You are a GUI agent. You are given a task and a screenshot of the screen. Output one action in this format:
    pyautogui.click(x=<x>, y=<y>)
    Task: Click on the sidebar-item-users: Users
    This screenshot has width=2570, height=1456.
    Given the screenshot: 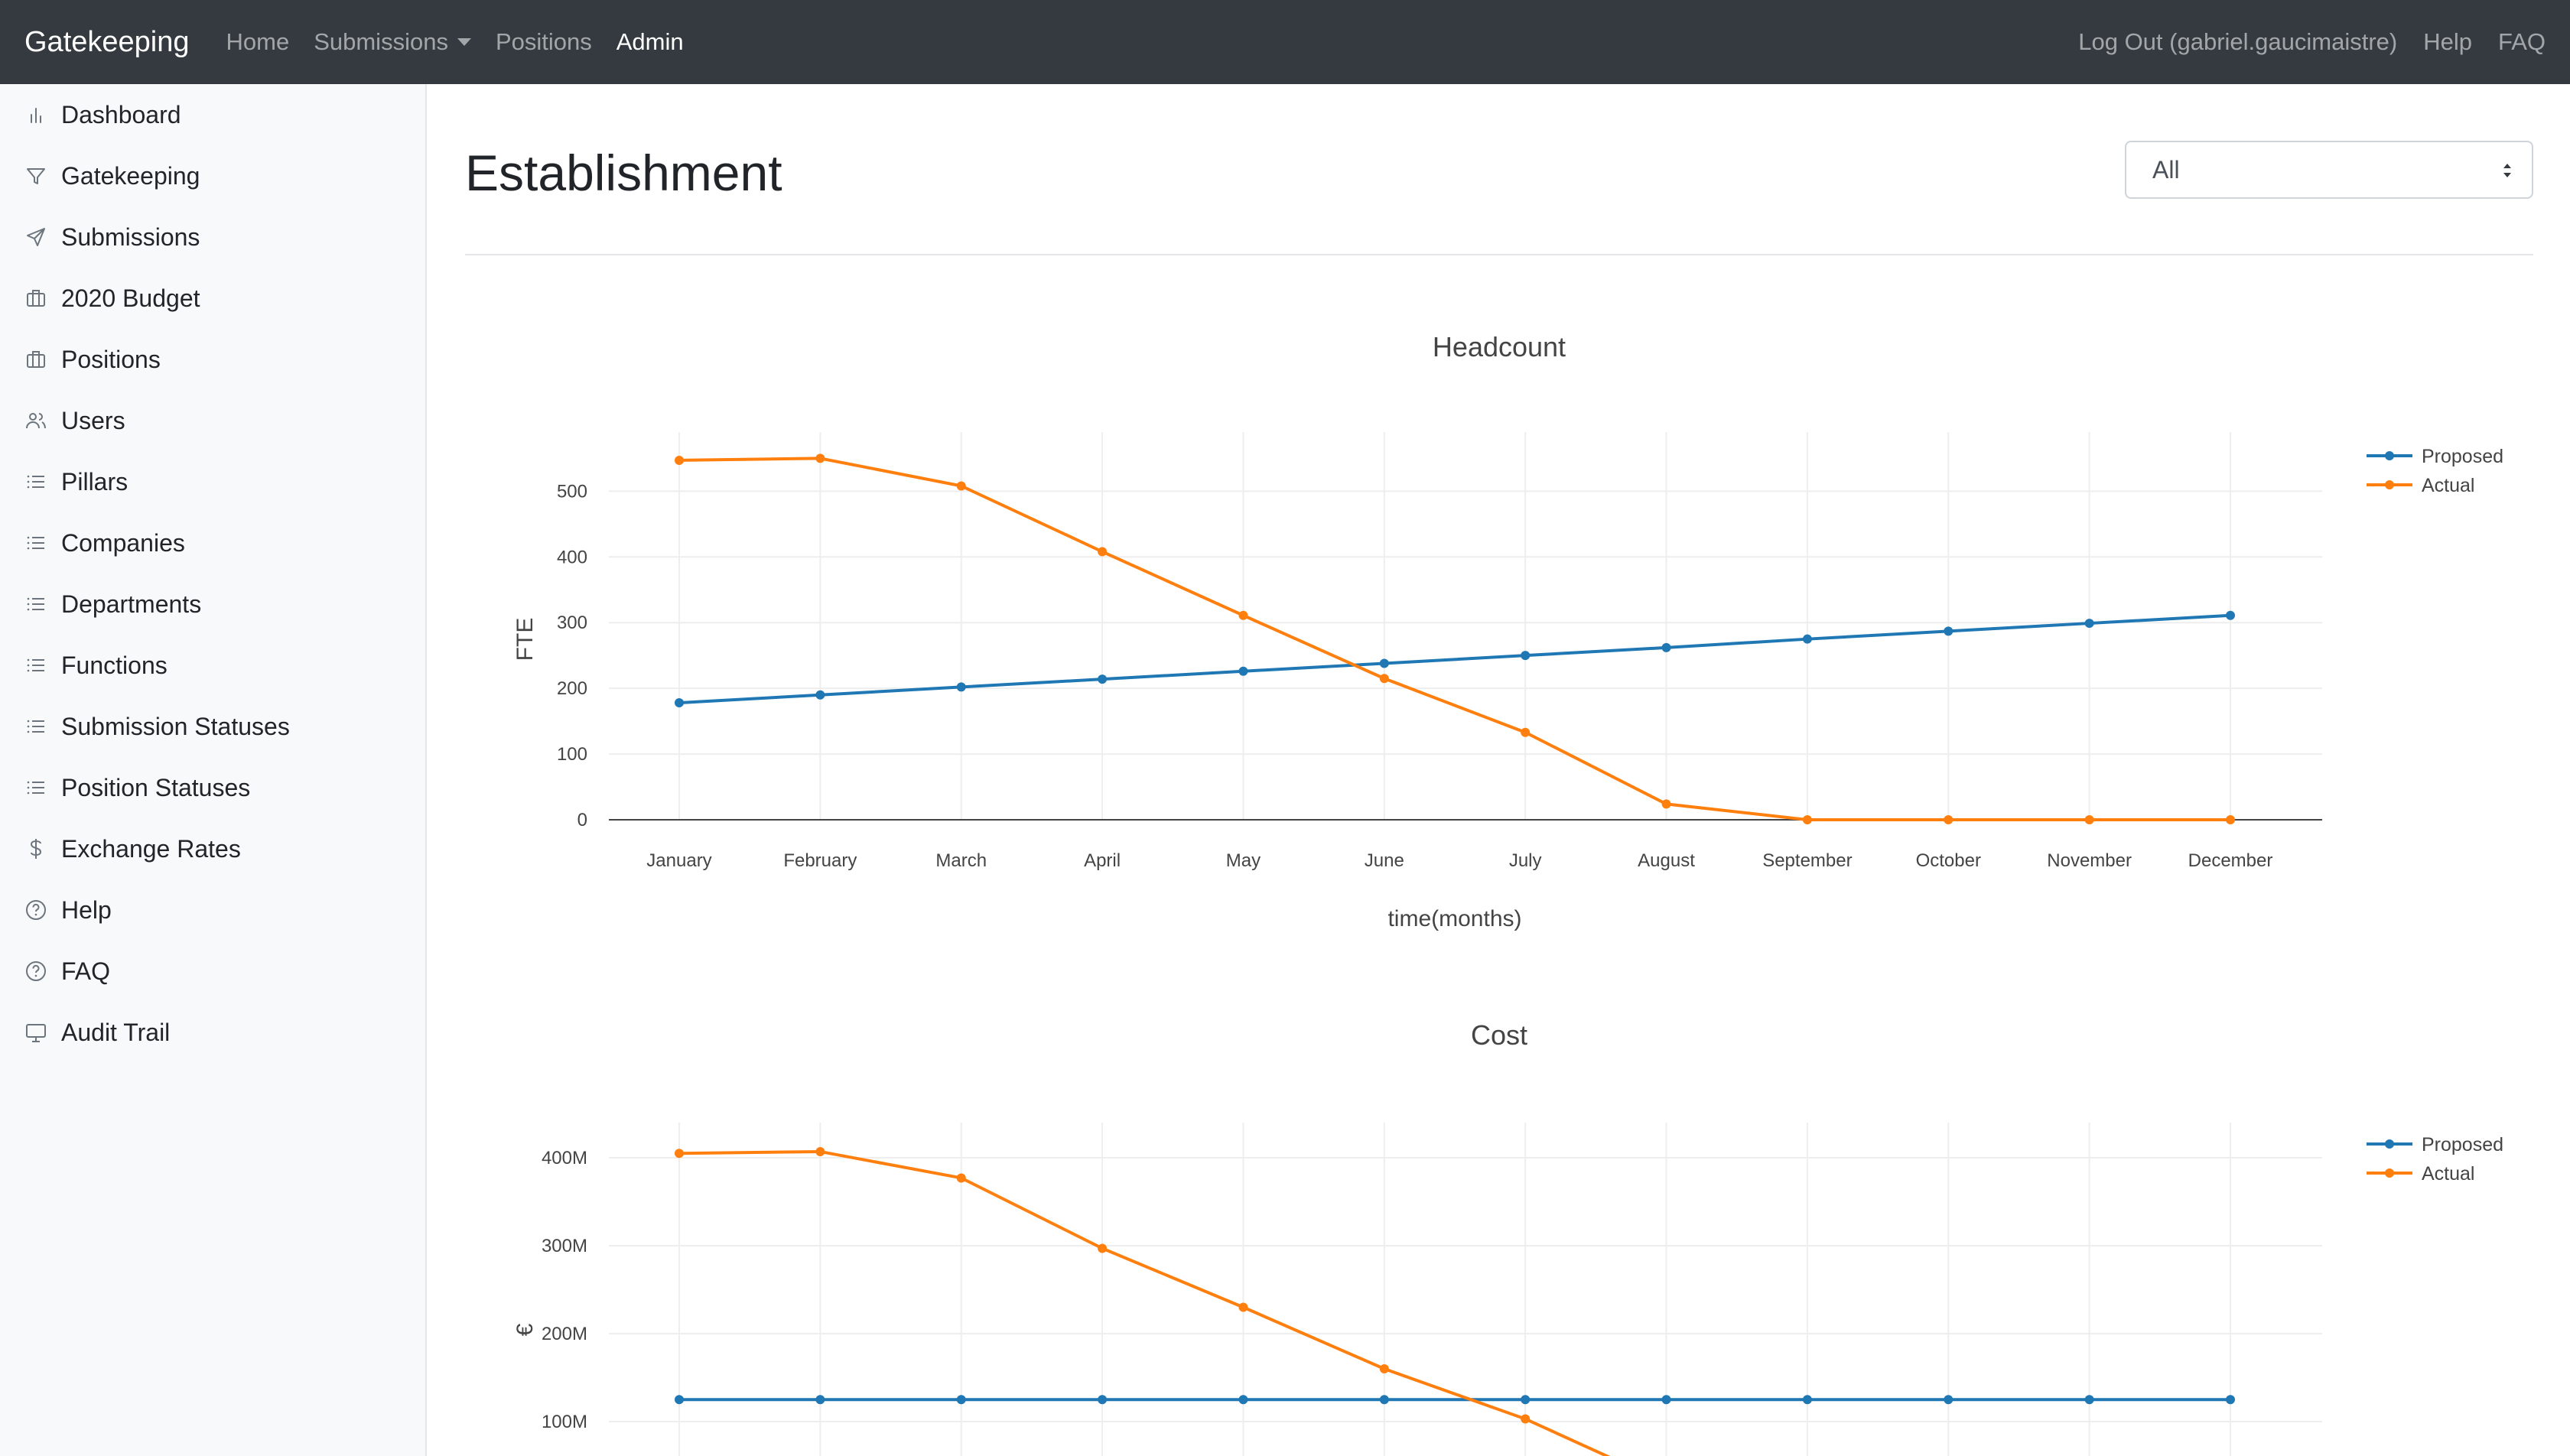 What is the action you would take?
    pyautogui.click(x=212, y=420)
    